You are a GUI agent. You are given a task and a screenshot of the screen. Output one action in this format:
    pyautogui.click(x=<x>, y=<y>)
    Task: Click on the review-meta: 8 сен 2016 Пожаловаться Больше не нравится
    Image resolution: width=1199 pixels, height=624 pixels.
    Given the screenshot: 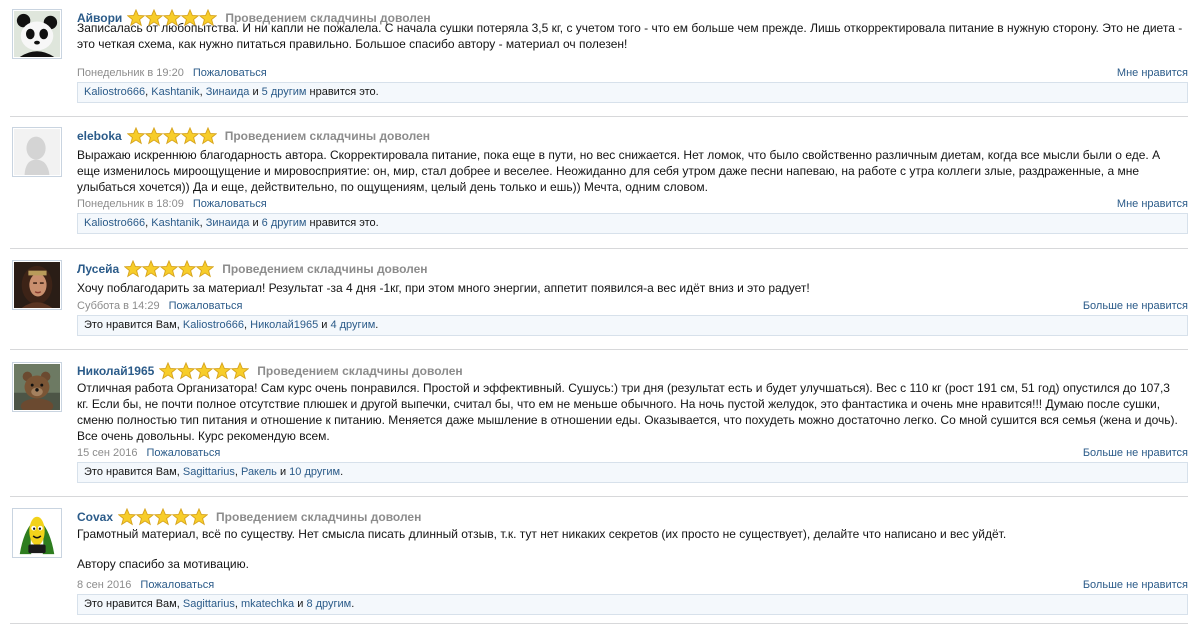 What is the action you would take?
    pyautogui.click(x=632, y=586)
    